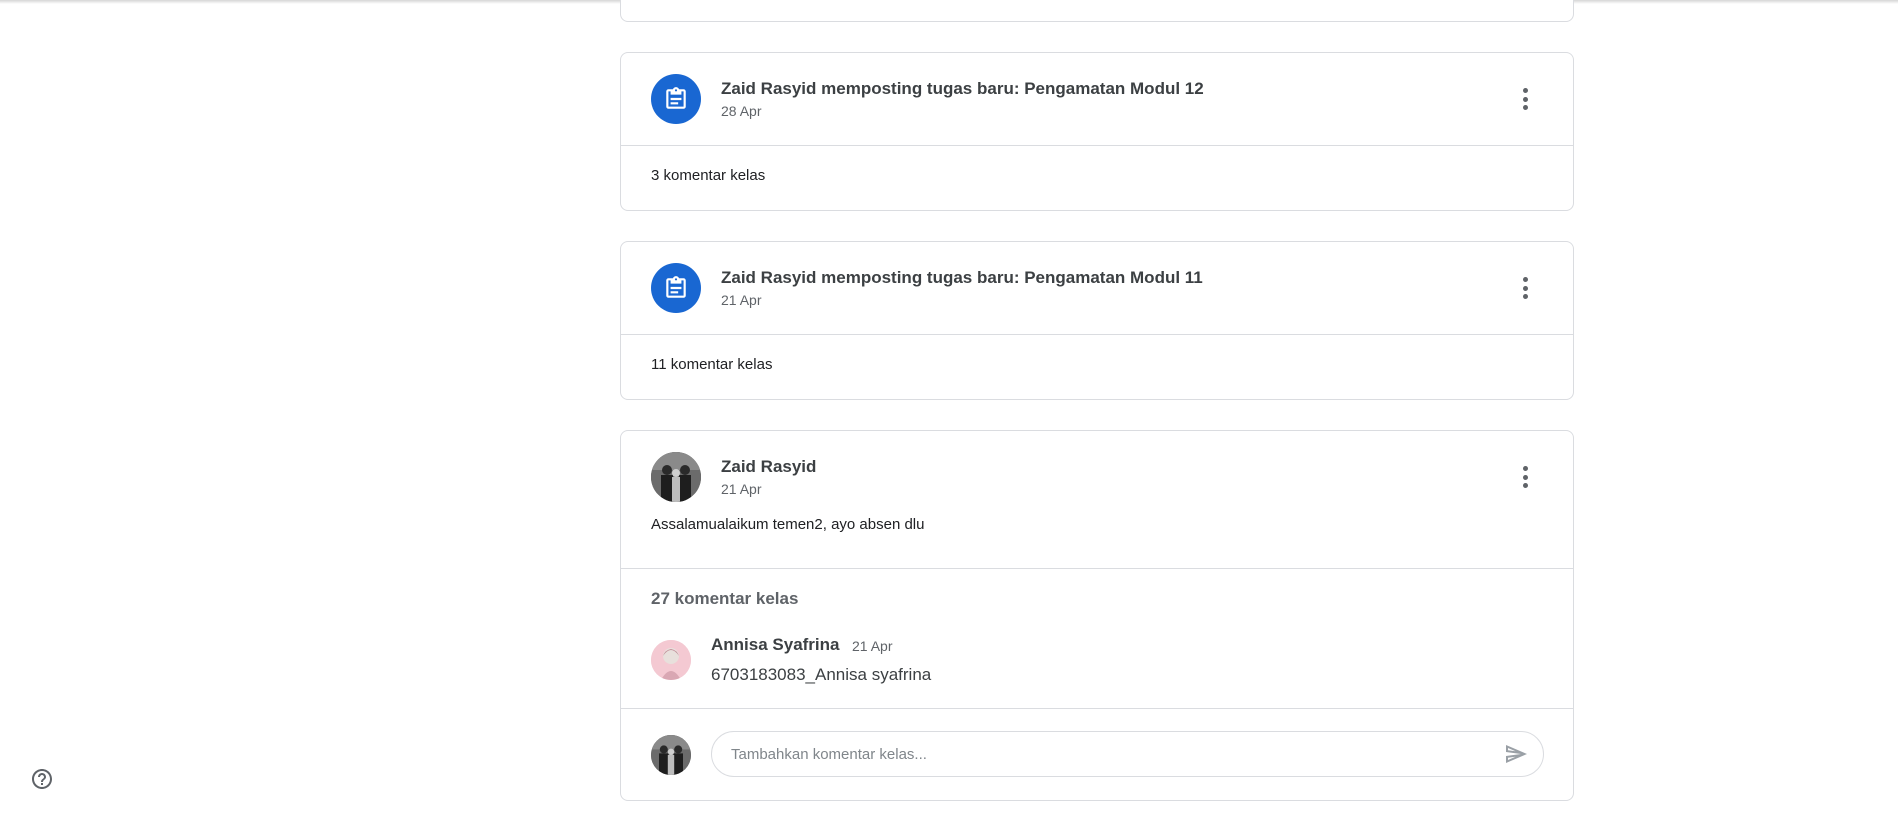 The image size is (1898, 813). Describe the element at coordinates (872, 646) in the screenshot. I see `comment-date: 21 Apr` at that location.